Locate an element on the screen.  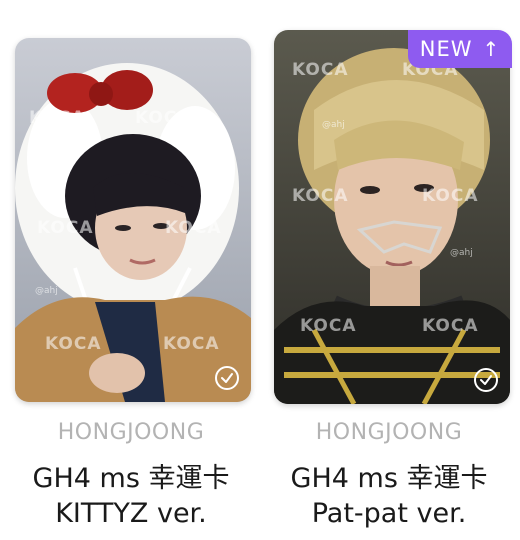
card-title-line2: Pat-pat ver. is located at coordinates (389, 513).